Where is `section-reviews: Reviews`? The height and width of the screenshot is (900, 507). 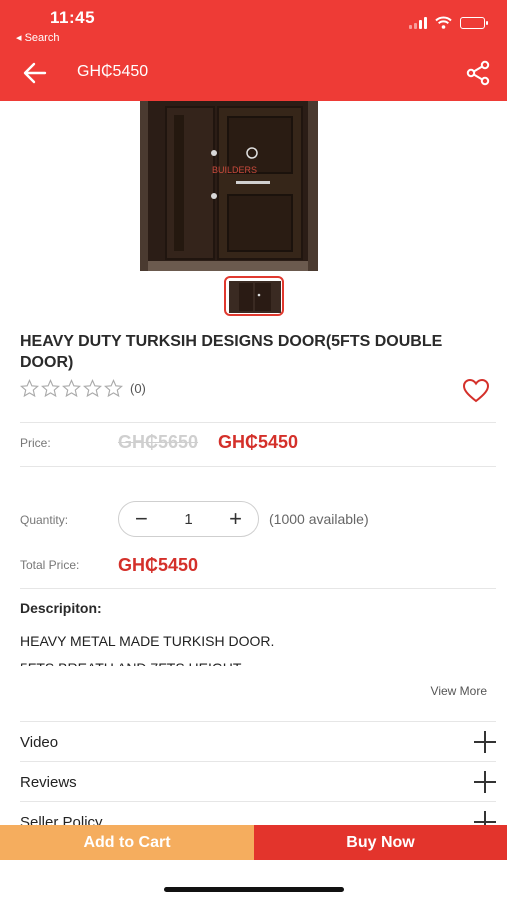 section-reviews: Reviews is located at coordinates (258, 782).